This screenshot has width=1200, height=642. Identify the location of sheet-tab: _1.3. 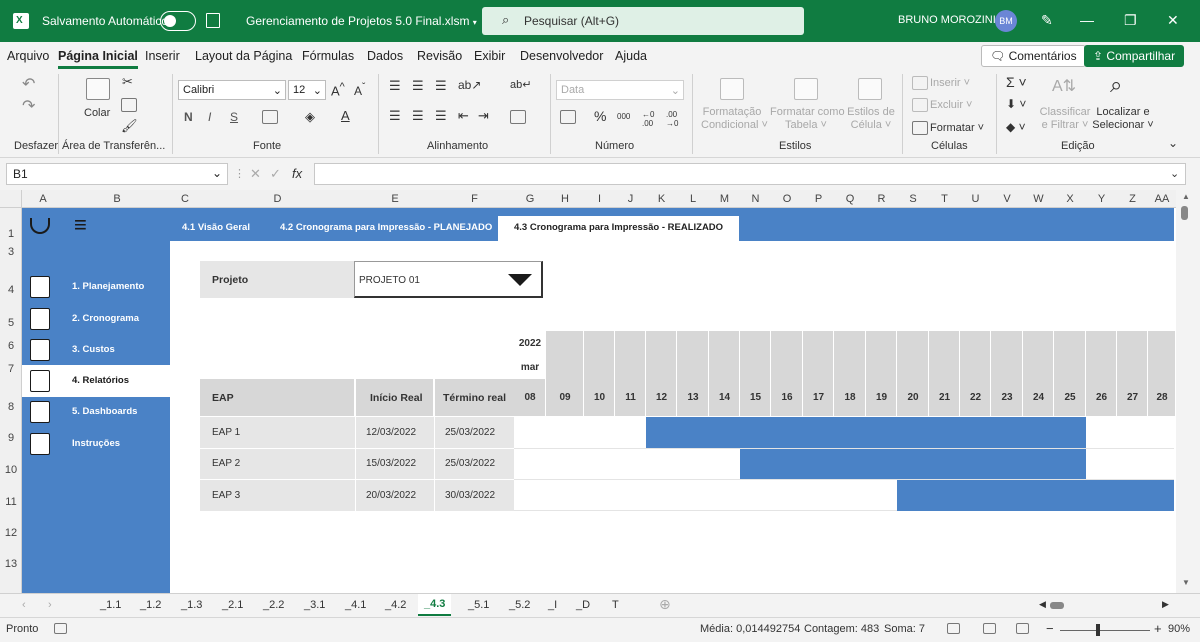
(191, 605).